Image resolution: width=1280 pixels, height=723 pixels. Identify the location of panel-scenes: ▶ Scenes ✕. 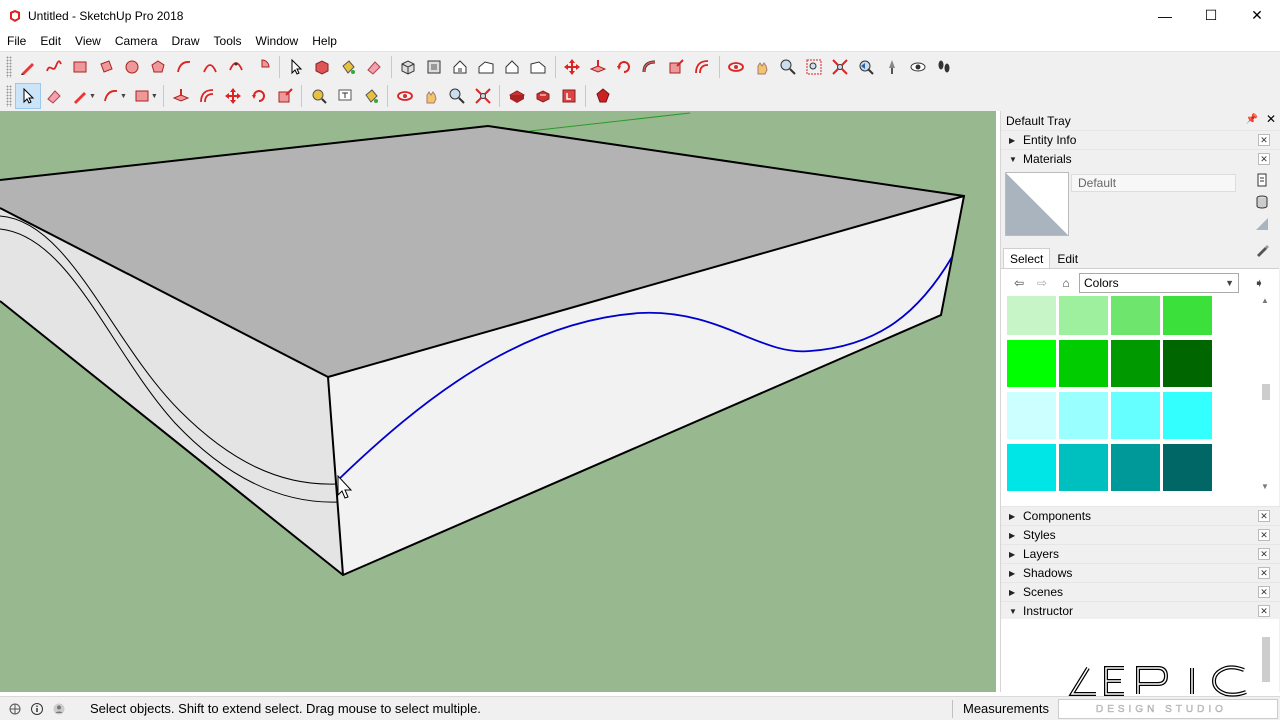
(1140, 591).